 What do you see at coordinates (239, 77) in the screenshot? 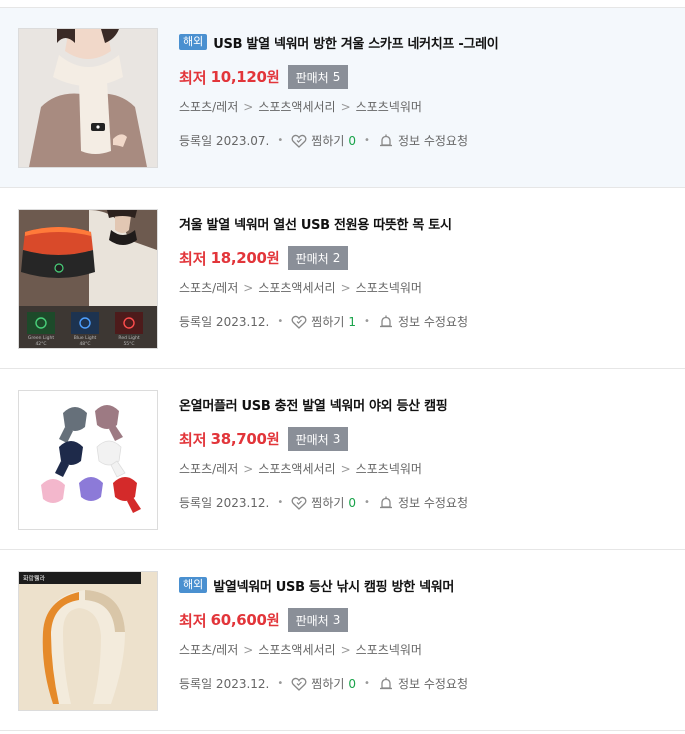
I see `lowest-price-link: 10,120` at bounding box center [239, 77].